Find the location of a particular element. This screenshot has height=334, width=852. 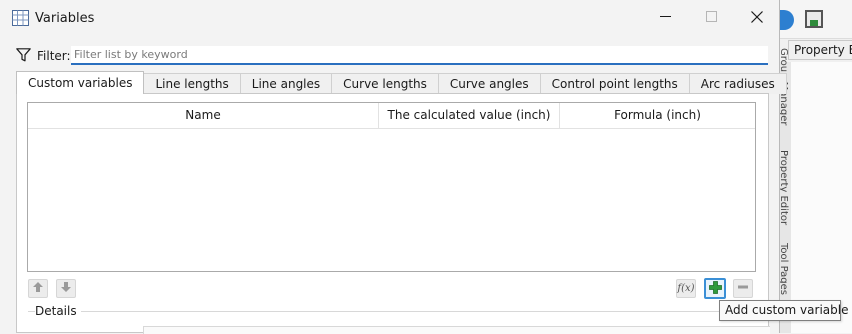

funnel-icon is located at coordinates (23, 56).